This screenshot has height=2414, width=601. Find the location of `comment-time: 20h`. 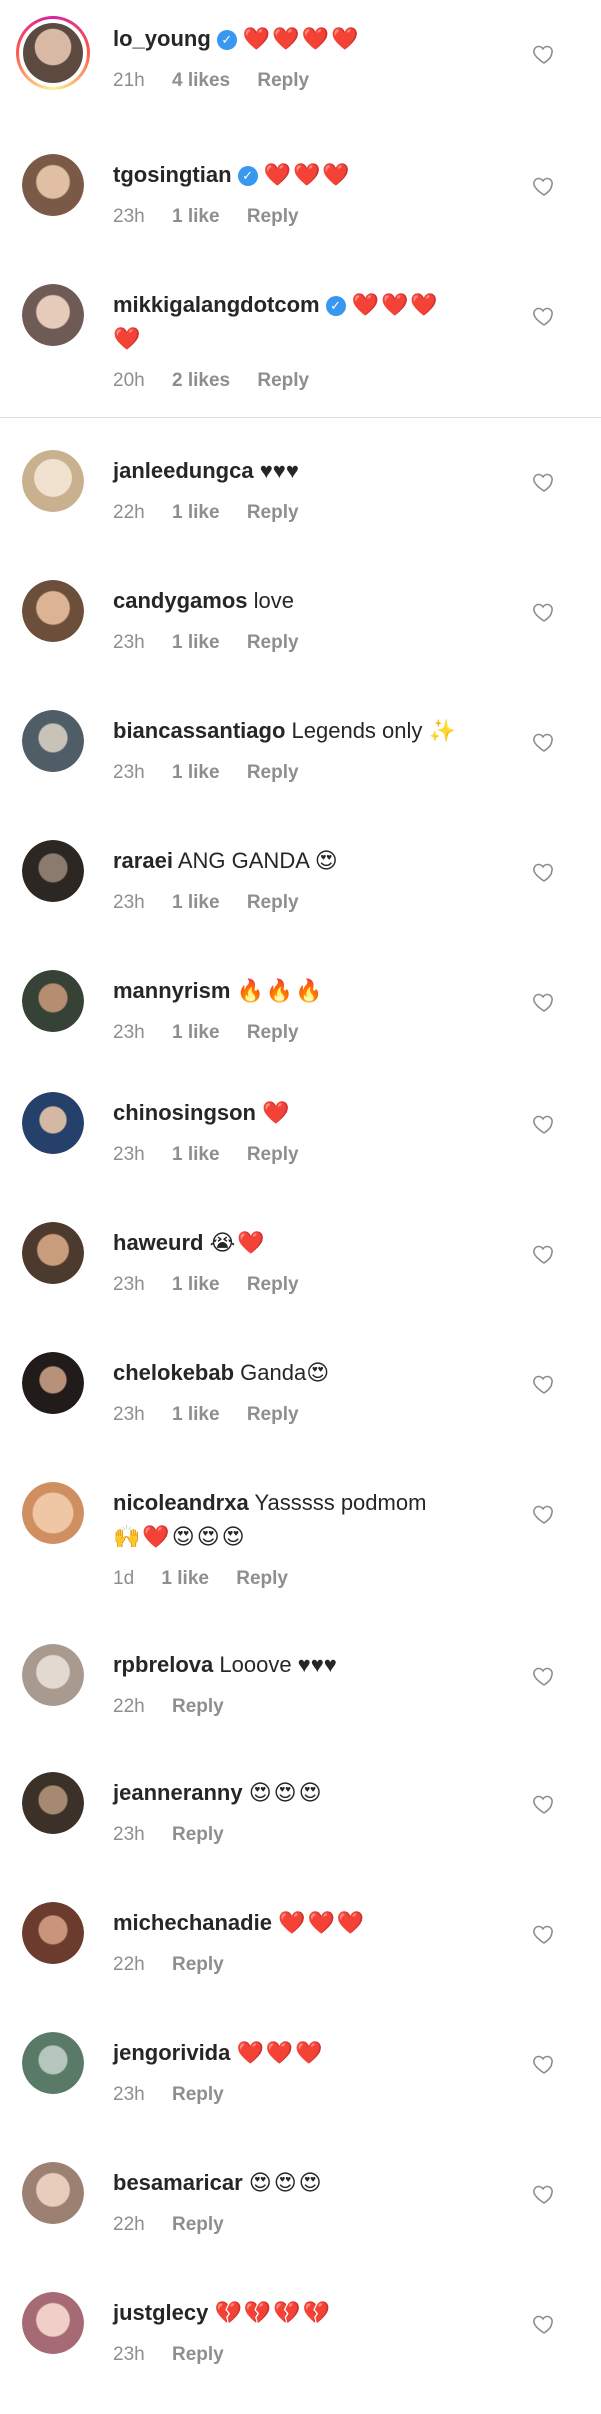

comment-time: 20h is located at coordinates (129, 380).